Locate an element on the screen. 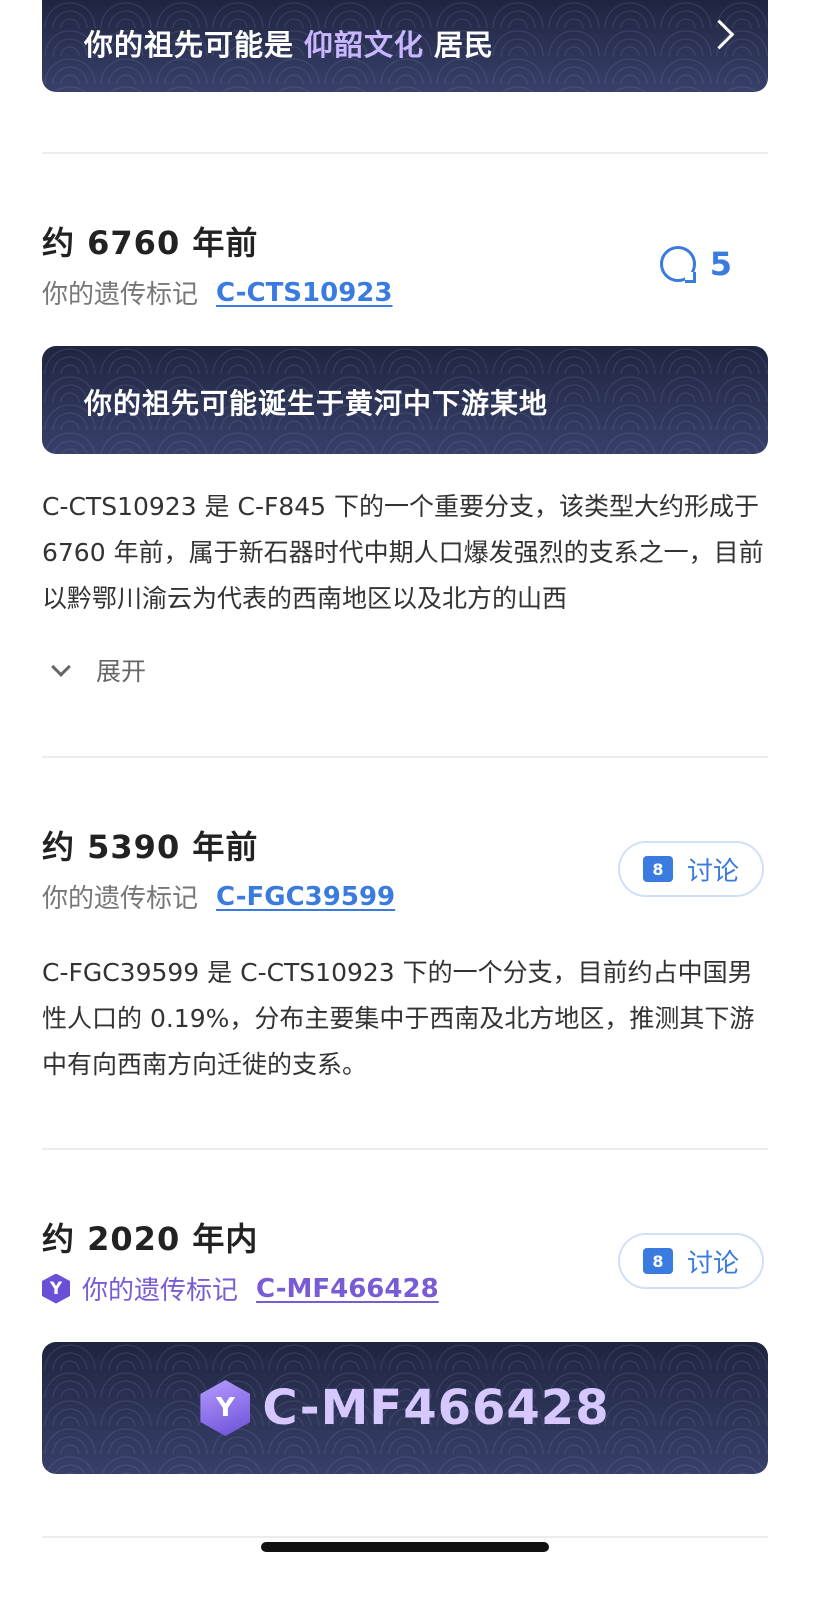 The width and height of the screenshot is (828, 1606). era-title: 约 5390 年前 is located at coordinates (150, 847).